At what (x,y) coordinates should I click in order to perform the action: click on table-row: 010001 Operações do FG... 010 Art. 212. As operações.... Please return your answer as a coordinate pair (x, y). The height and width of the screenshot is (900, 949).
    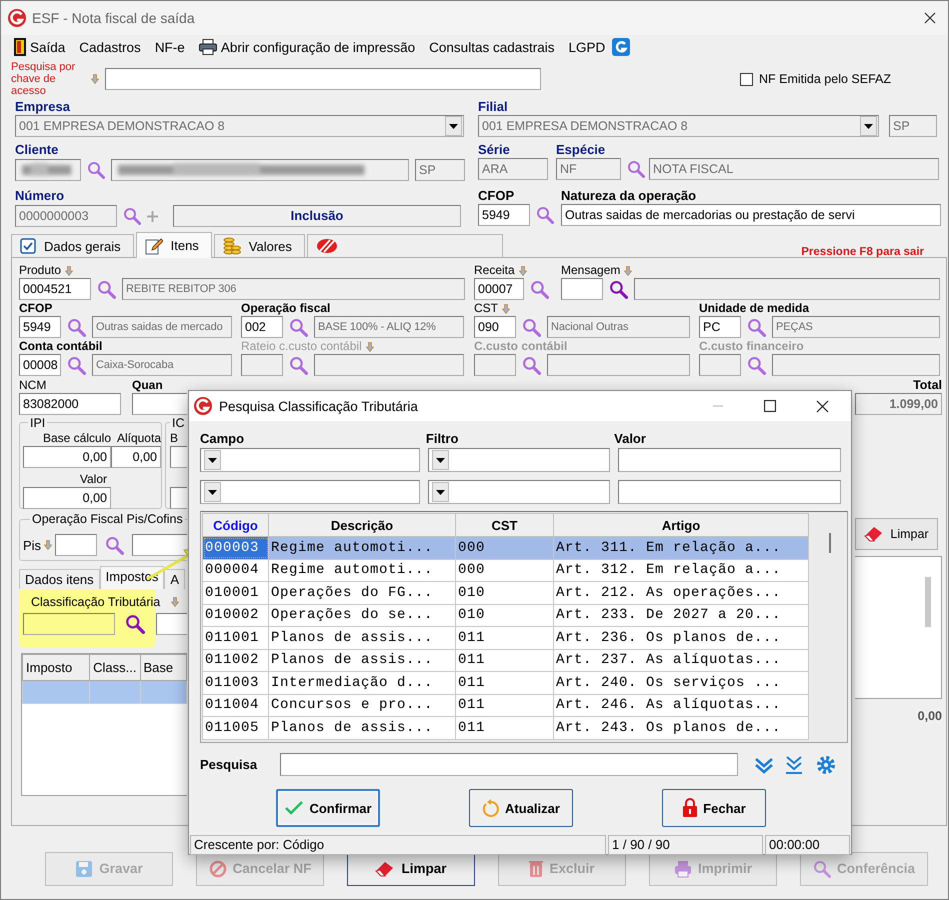
    Looking at the image, I should click on (505, 593).